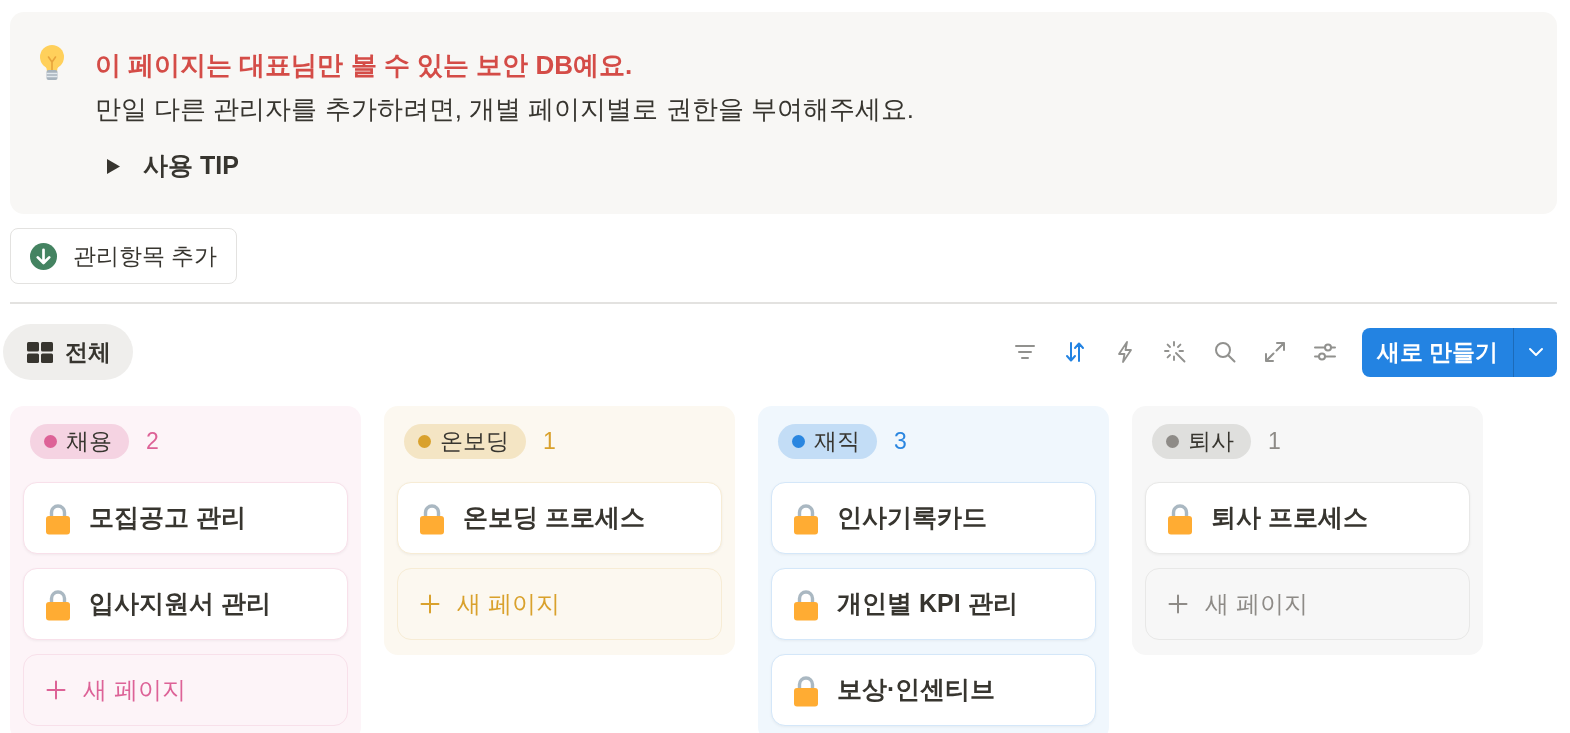 The image size is (1570, 733). Describe the element at coordinates (474, 442) in the screenshot. I see `status-label: 온보딩` at that location.